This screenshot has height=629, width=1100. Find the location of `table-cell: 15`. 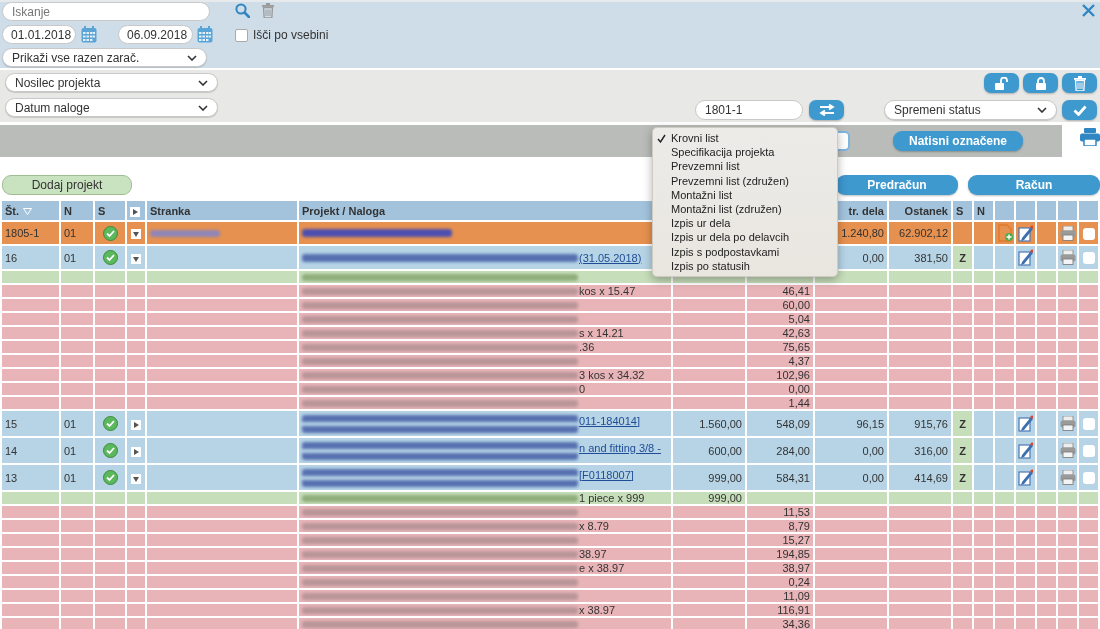

table-cell: 15 is located at coordinates (30, 423).